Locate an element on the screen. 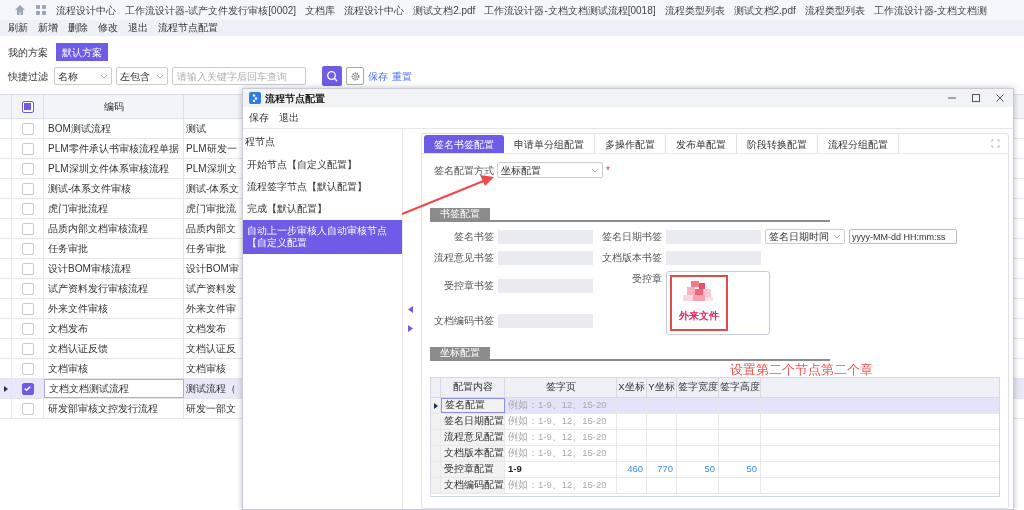 Image resolution: width=1024 pixels, height=510 pixels. format-field: yyyy-MM-dd HH:mm:ss is located at coordinates (903, 236).